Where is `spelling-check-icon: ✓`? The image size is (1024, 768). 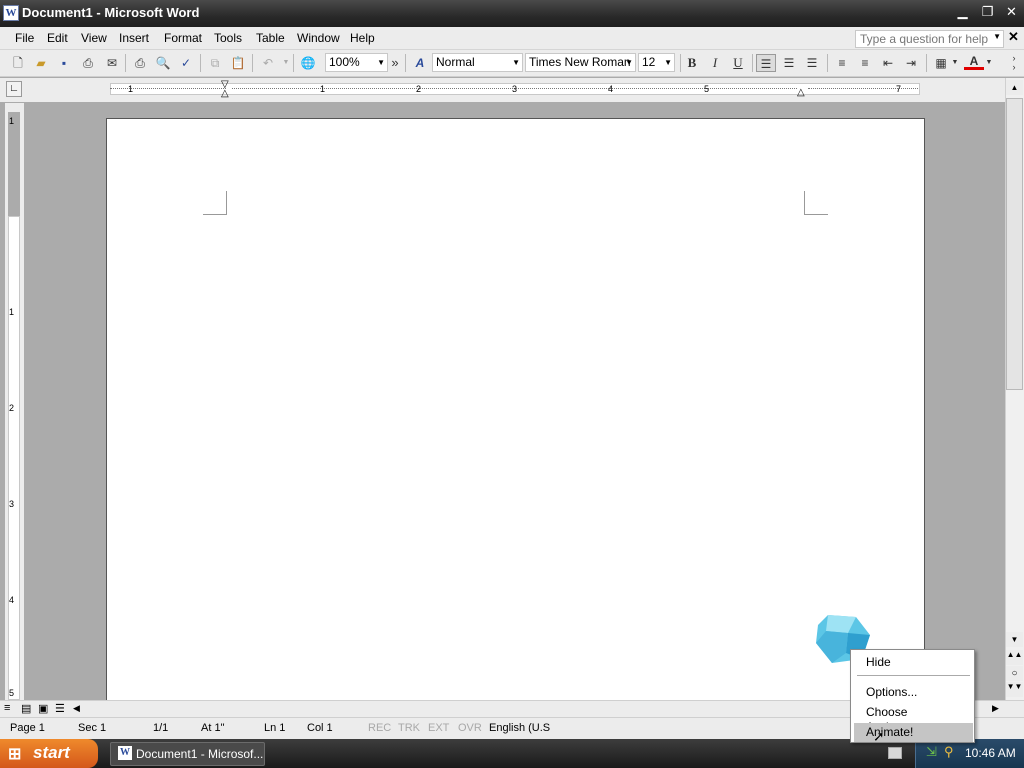 spelling-check-icon: ✓ is located at coordinates (186, 63).